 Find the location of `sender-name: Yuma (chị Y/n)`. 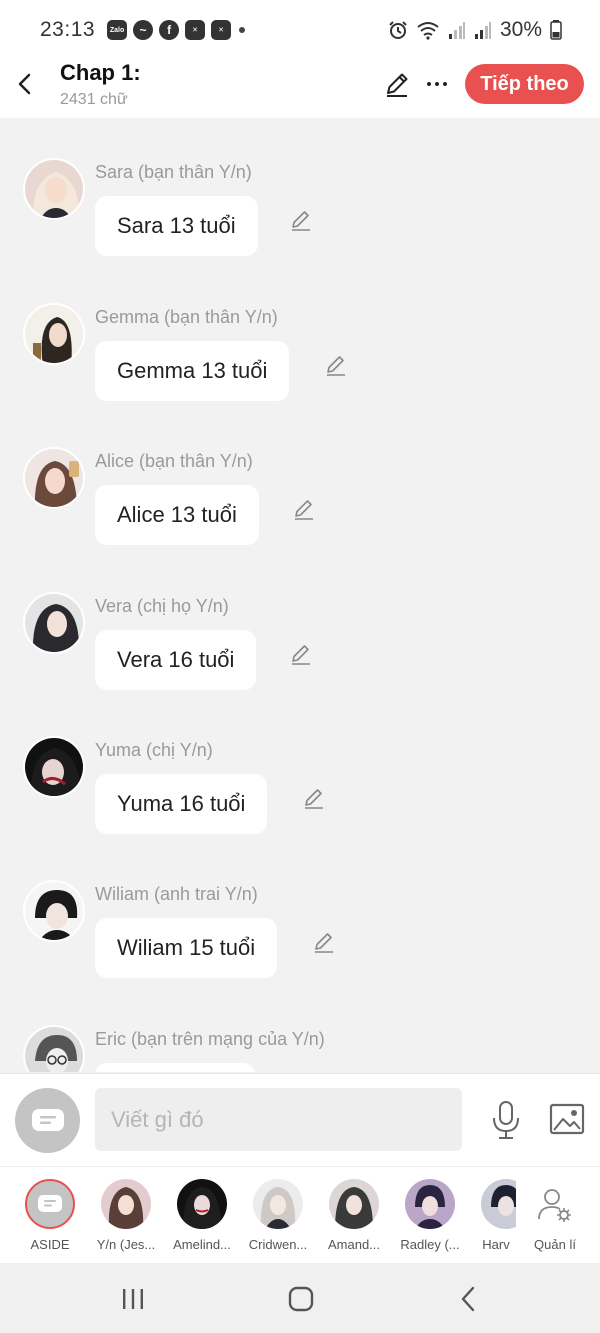

sender-name: Yuma (chị Y/n) is located at coordinates (154, 750).